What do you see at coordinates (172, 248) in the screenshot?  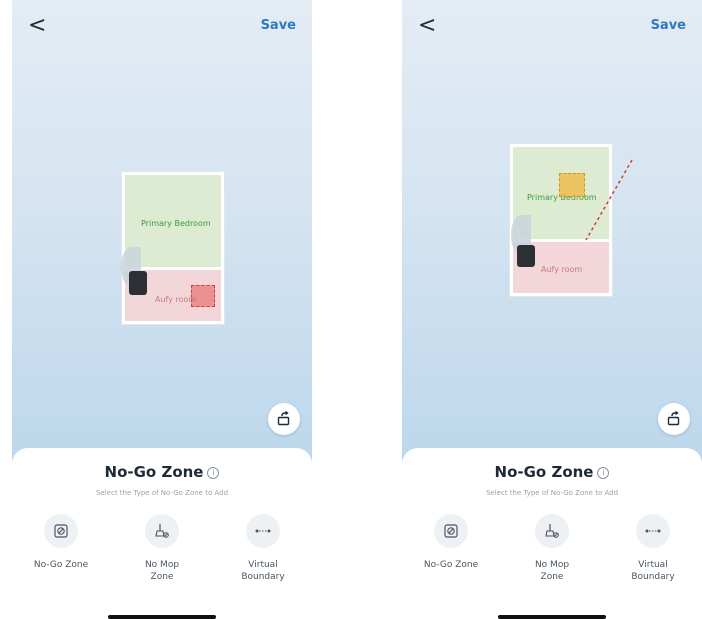 I see `floor-map: Primary Bedroom Aufy room` at bounding box center [172, 248].